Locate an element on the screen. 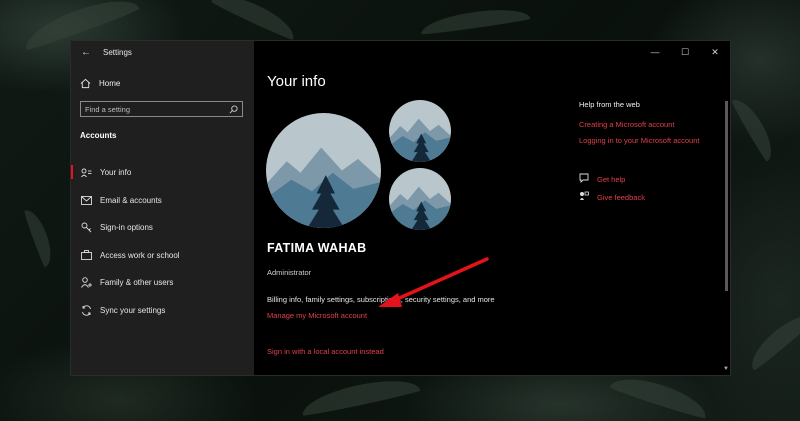 Image resolution: width=800 pixels, height=421 pixels. sidebar-item-label: Family & other users is located at coordinates (137, 283).